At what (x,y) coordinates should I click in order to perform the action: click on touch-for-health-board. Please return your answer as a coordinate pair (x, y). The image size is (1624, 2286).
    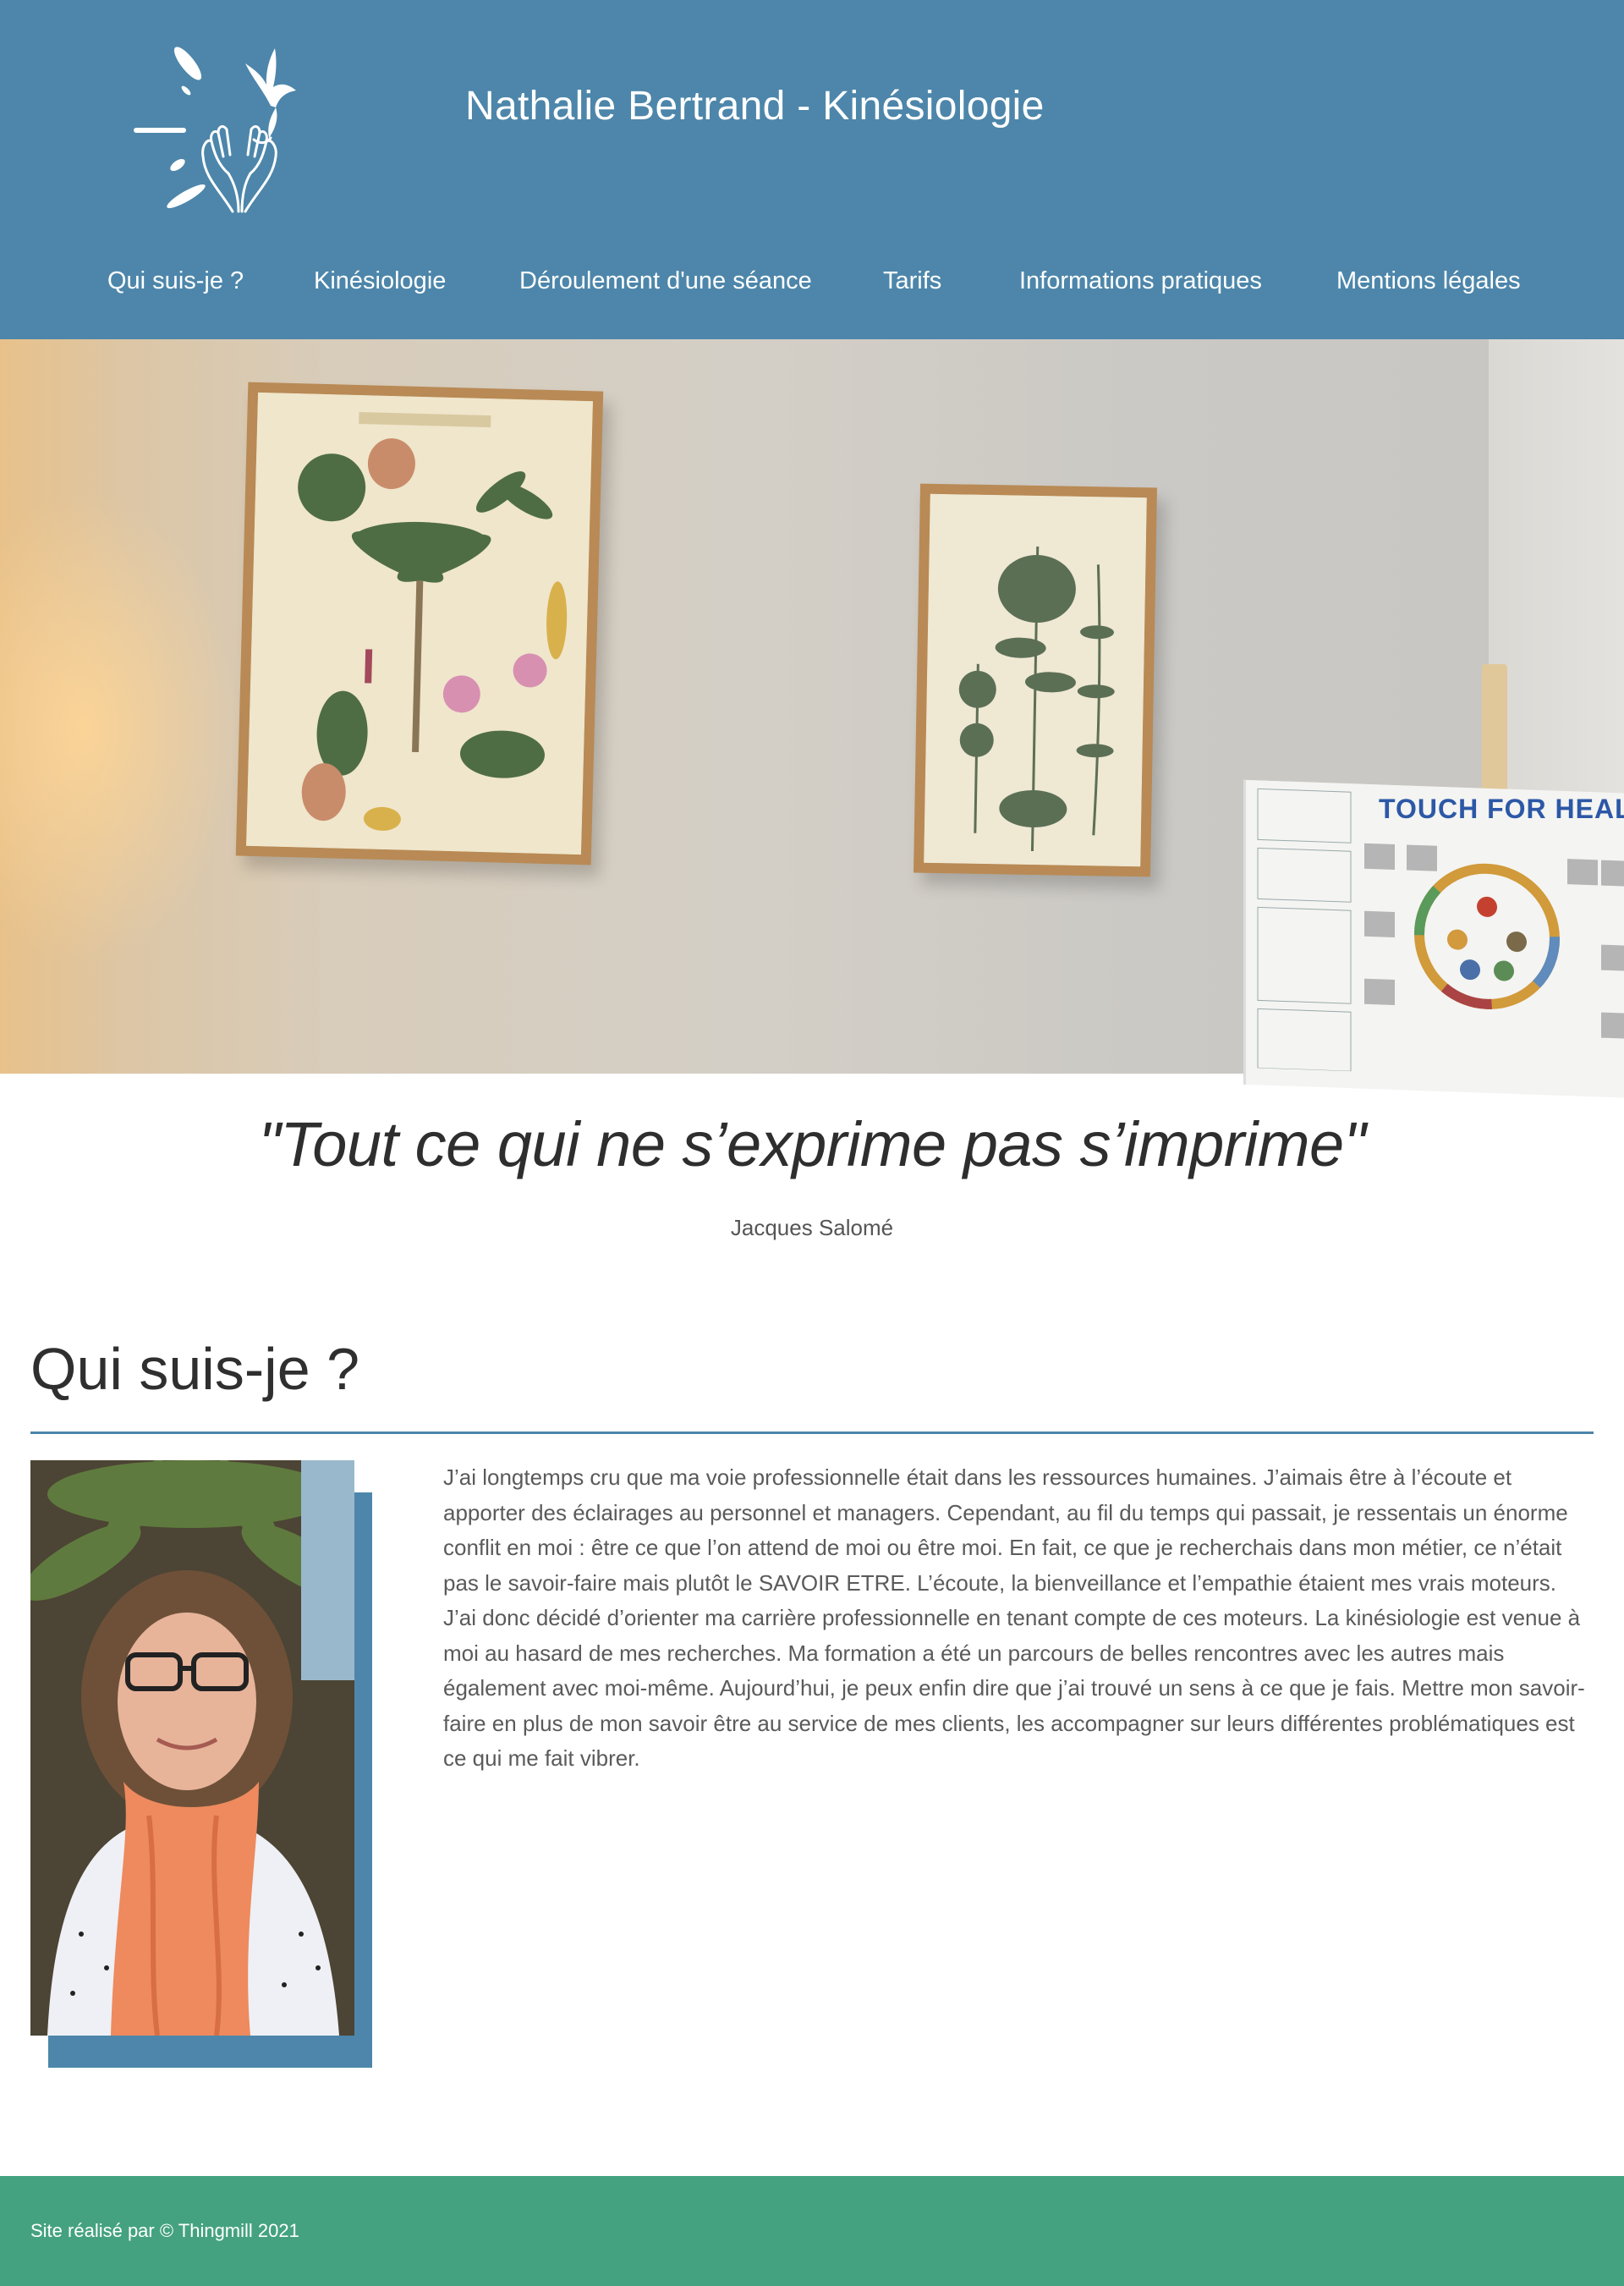
    Looking at the image, I should click on (1433, 939).